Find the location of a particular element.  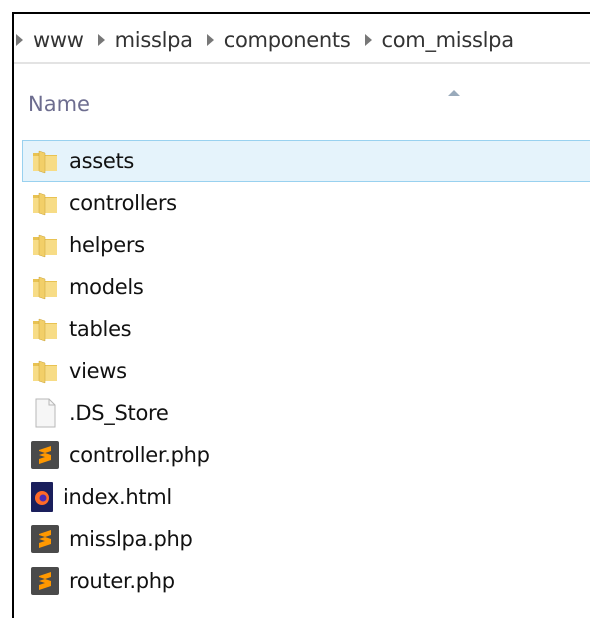

breadcrumb-item: com_misslpa is located at coordinates (450, 40).